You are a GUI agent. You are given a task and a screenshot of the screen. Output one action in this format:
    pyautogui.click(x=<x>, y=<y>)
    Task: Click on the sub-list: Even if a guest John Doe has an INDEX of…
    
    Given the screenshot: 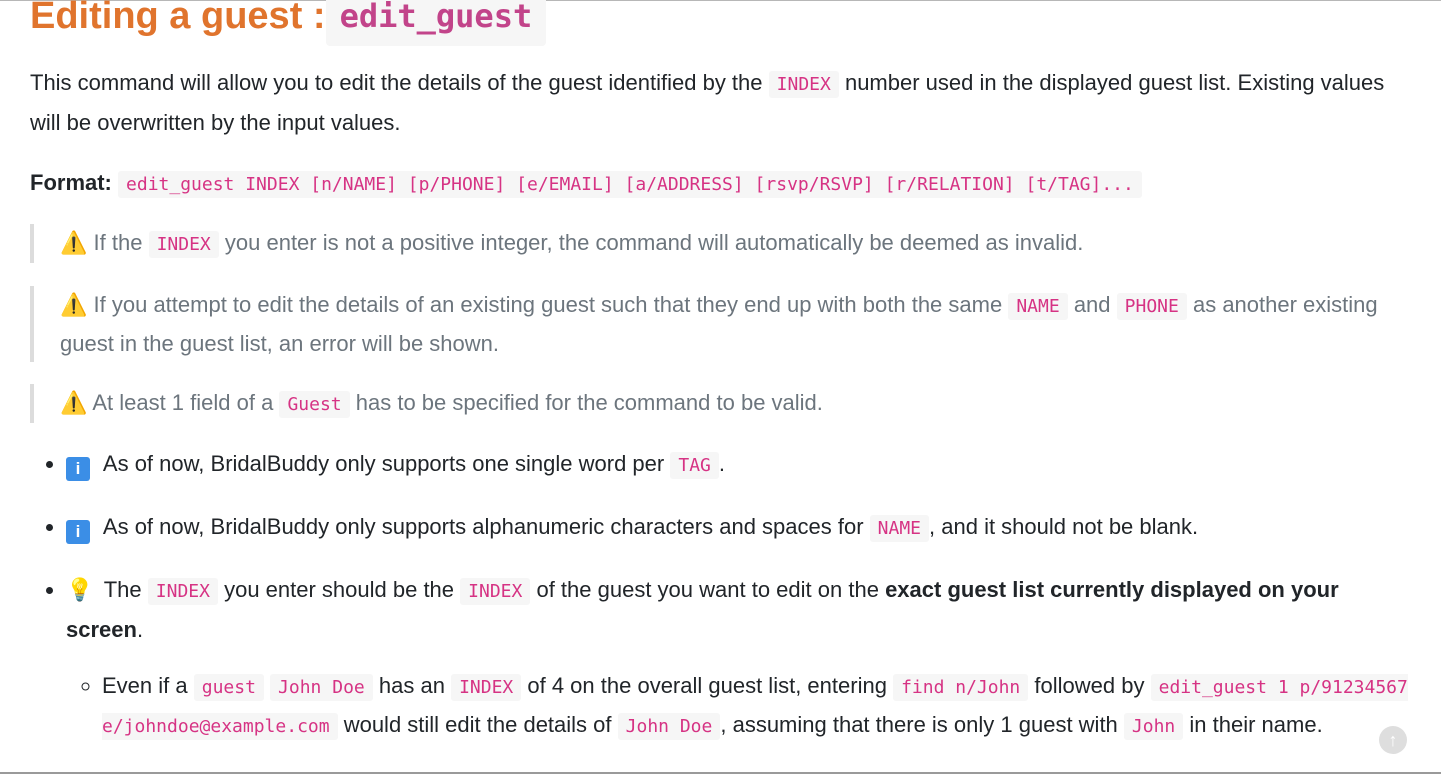 What is the action you would take?
    pyautogui.click(x=738, y=706)
    